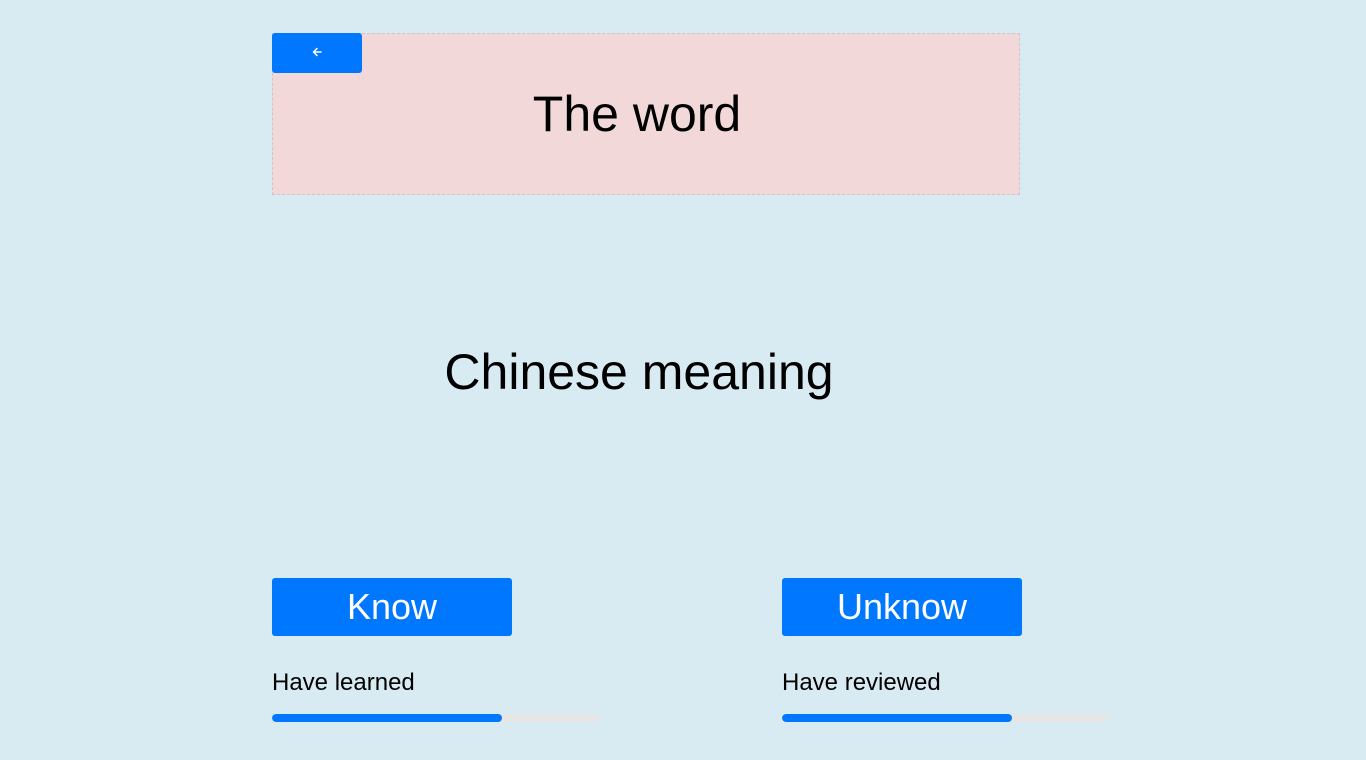  I want to click on know-button: Know, so click(392, 607).